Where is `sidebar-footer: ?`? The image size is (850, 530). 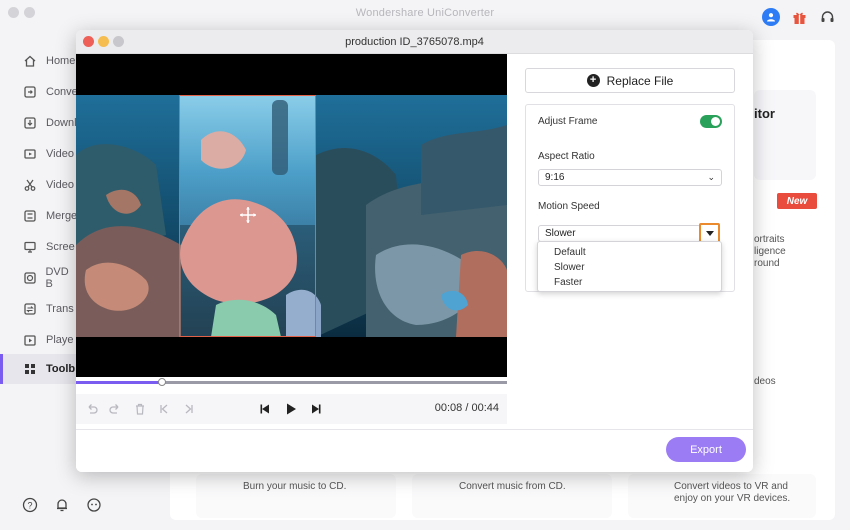
sidebar-footer: ? is located at coordinates (62, 505).